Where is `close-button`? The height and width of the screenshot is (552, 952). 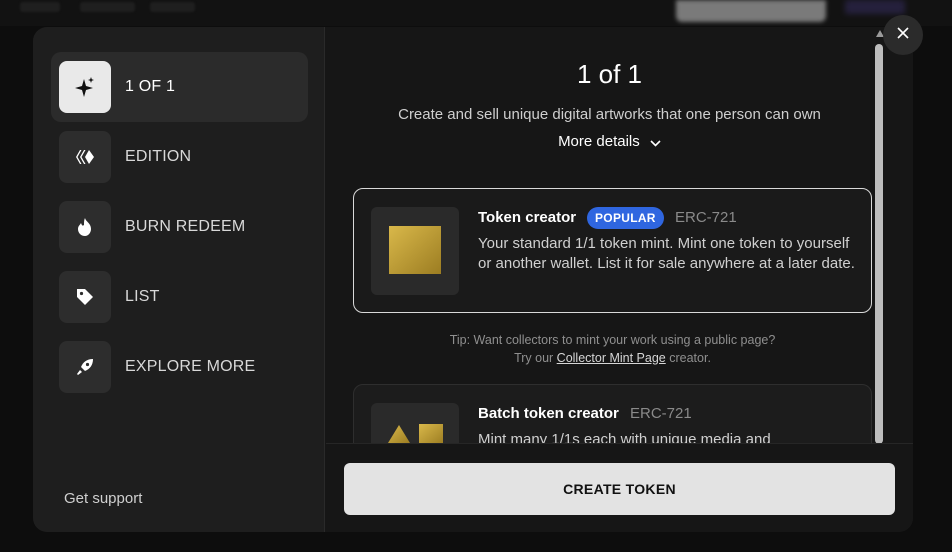 close-button is located at coordinates (903, 35).